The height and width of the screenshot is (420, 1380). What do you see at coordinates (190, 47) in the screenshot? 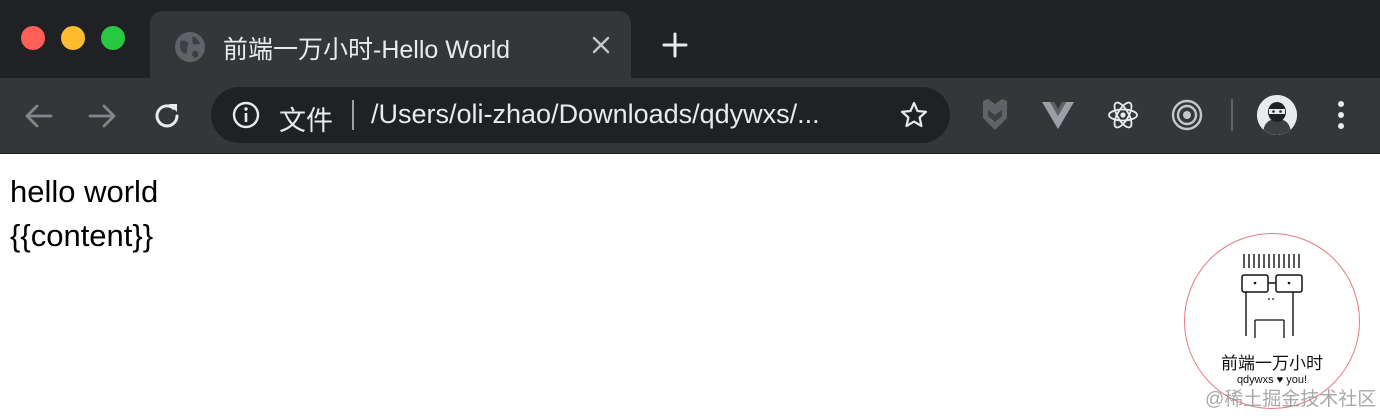
I see `globe-icon` at bounding box center [190, 47].